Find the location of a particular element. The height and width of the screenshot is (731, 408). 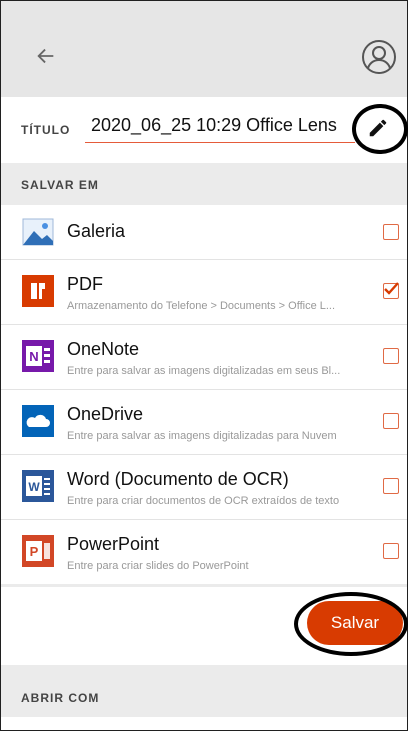

app-bar is located at coordinates (204, 49).